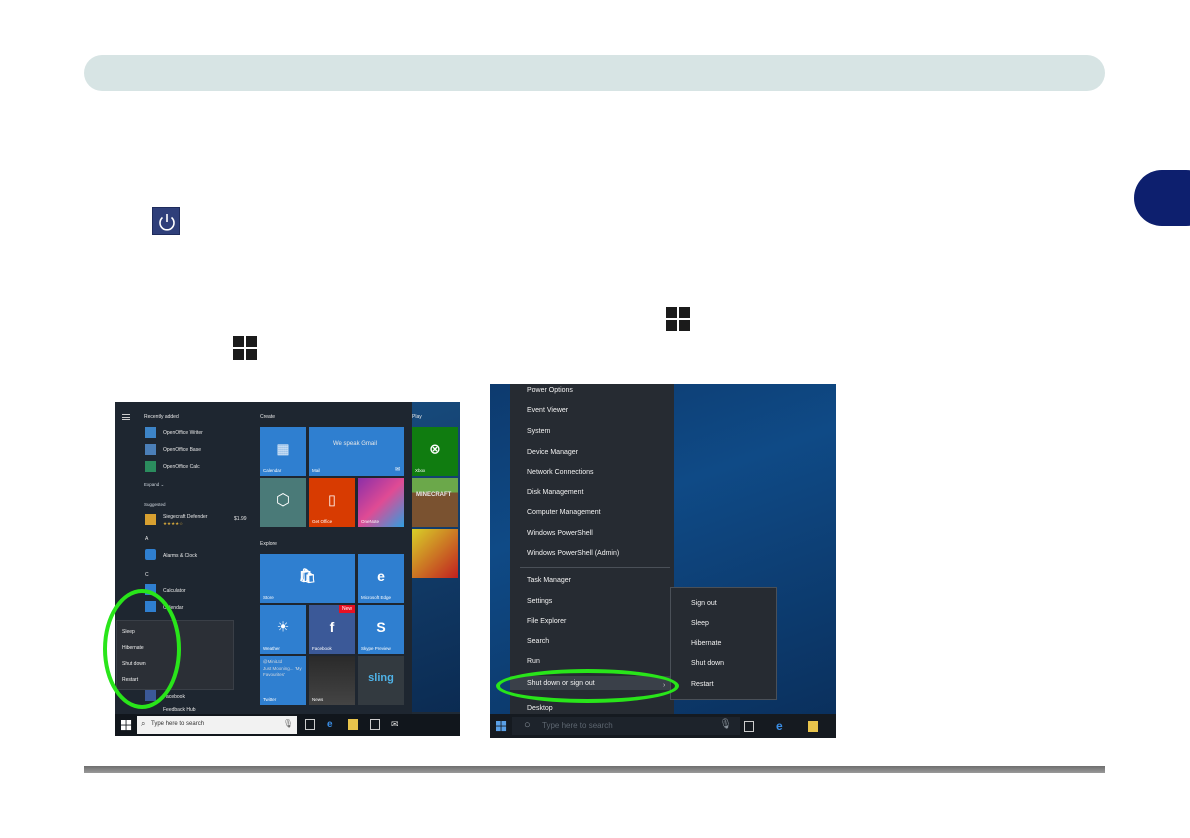  Describe the element at coordinates (435, 448) in the screenshot. I see `xbox-icon: ⊗` at that location.